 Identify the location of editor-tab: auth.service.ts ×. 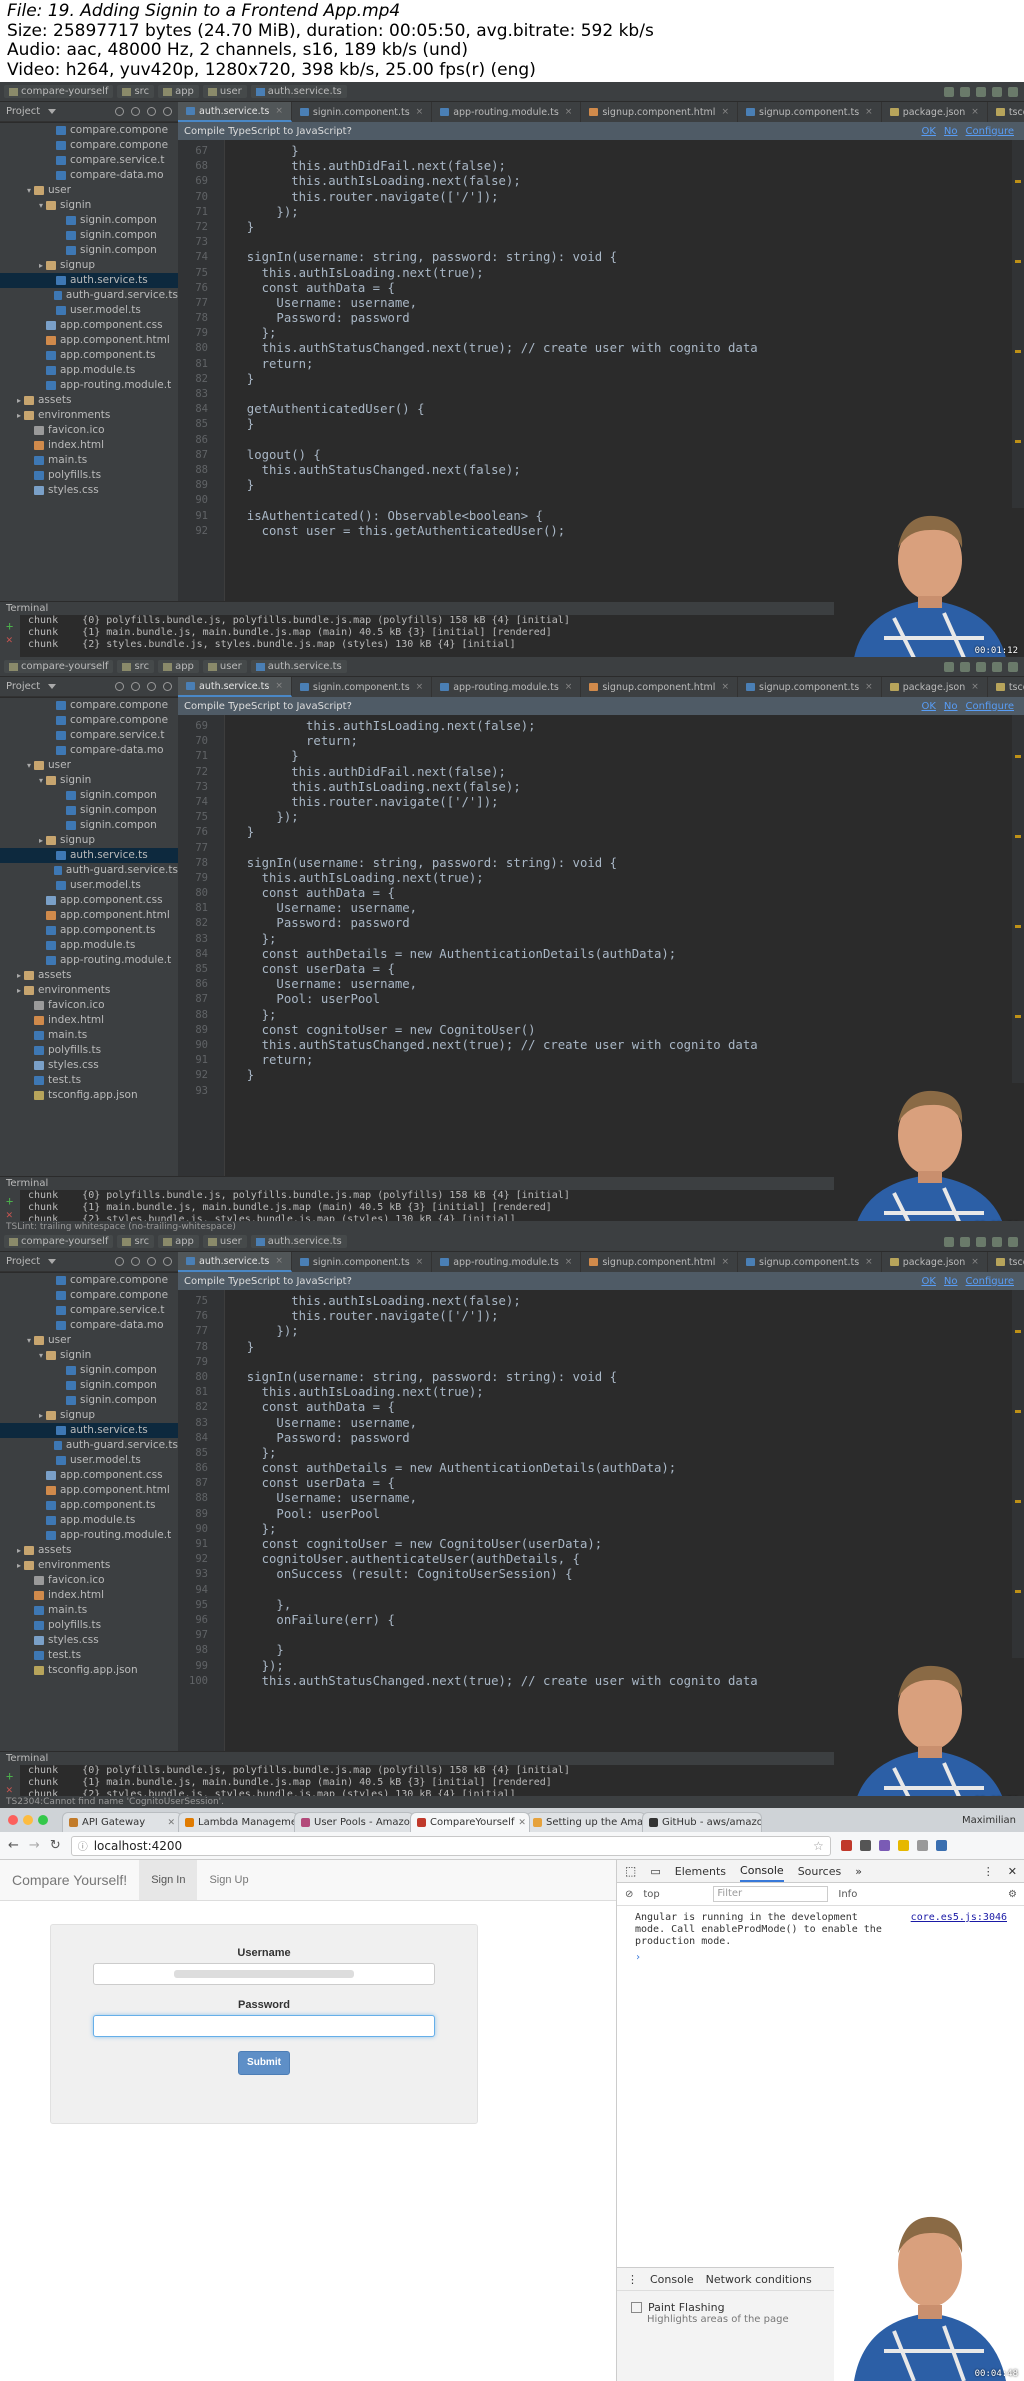
(235, 1262).